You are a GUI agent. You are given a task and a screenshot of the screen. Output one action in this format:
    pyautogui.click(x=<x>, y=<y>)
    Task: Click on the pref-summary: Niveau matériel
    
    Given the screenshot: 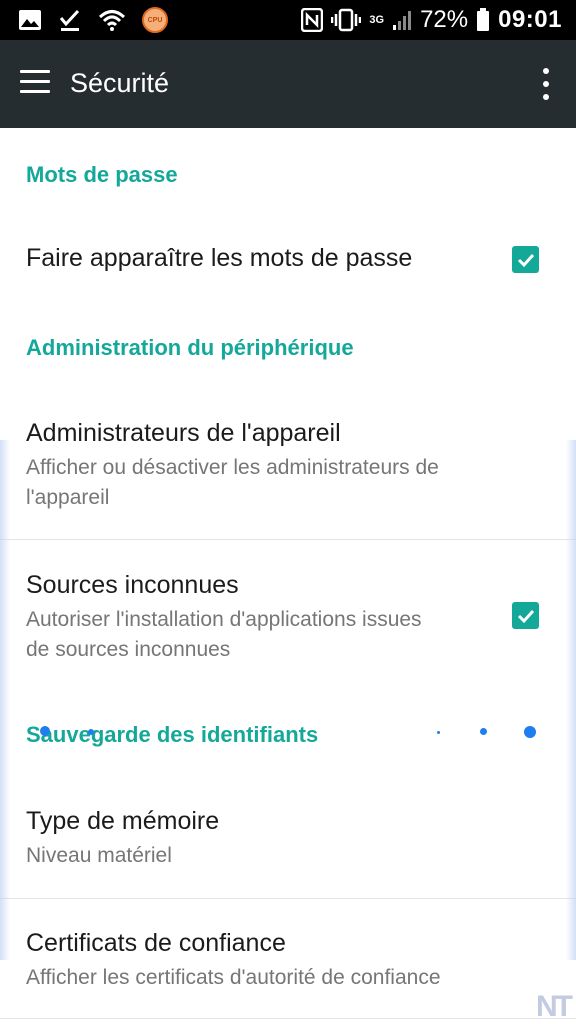 What is the action you would take?
    pyautogui.click(x=99, y=855)
    